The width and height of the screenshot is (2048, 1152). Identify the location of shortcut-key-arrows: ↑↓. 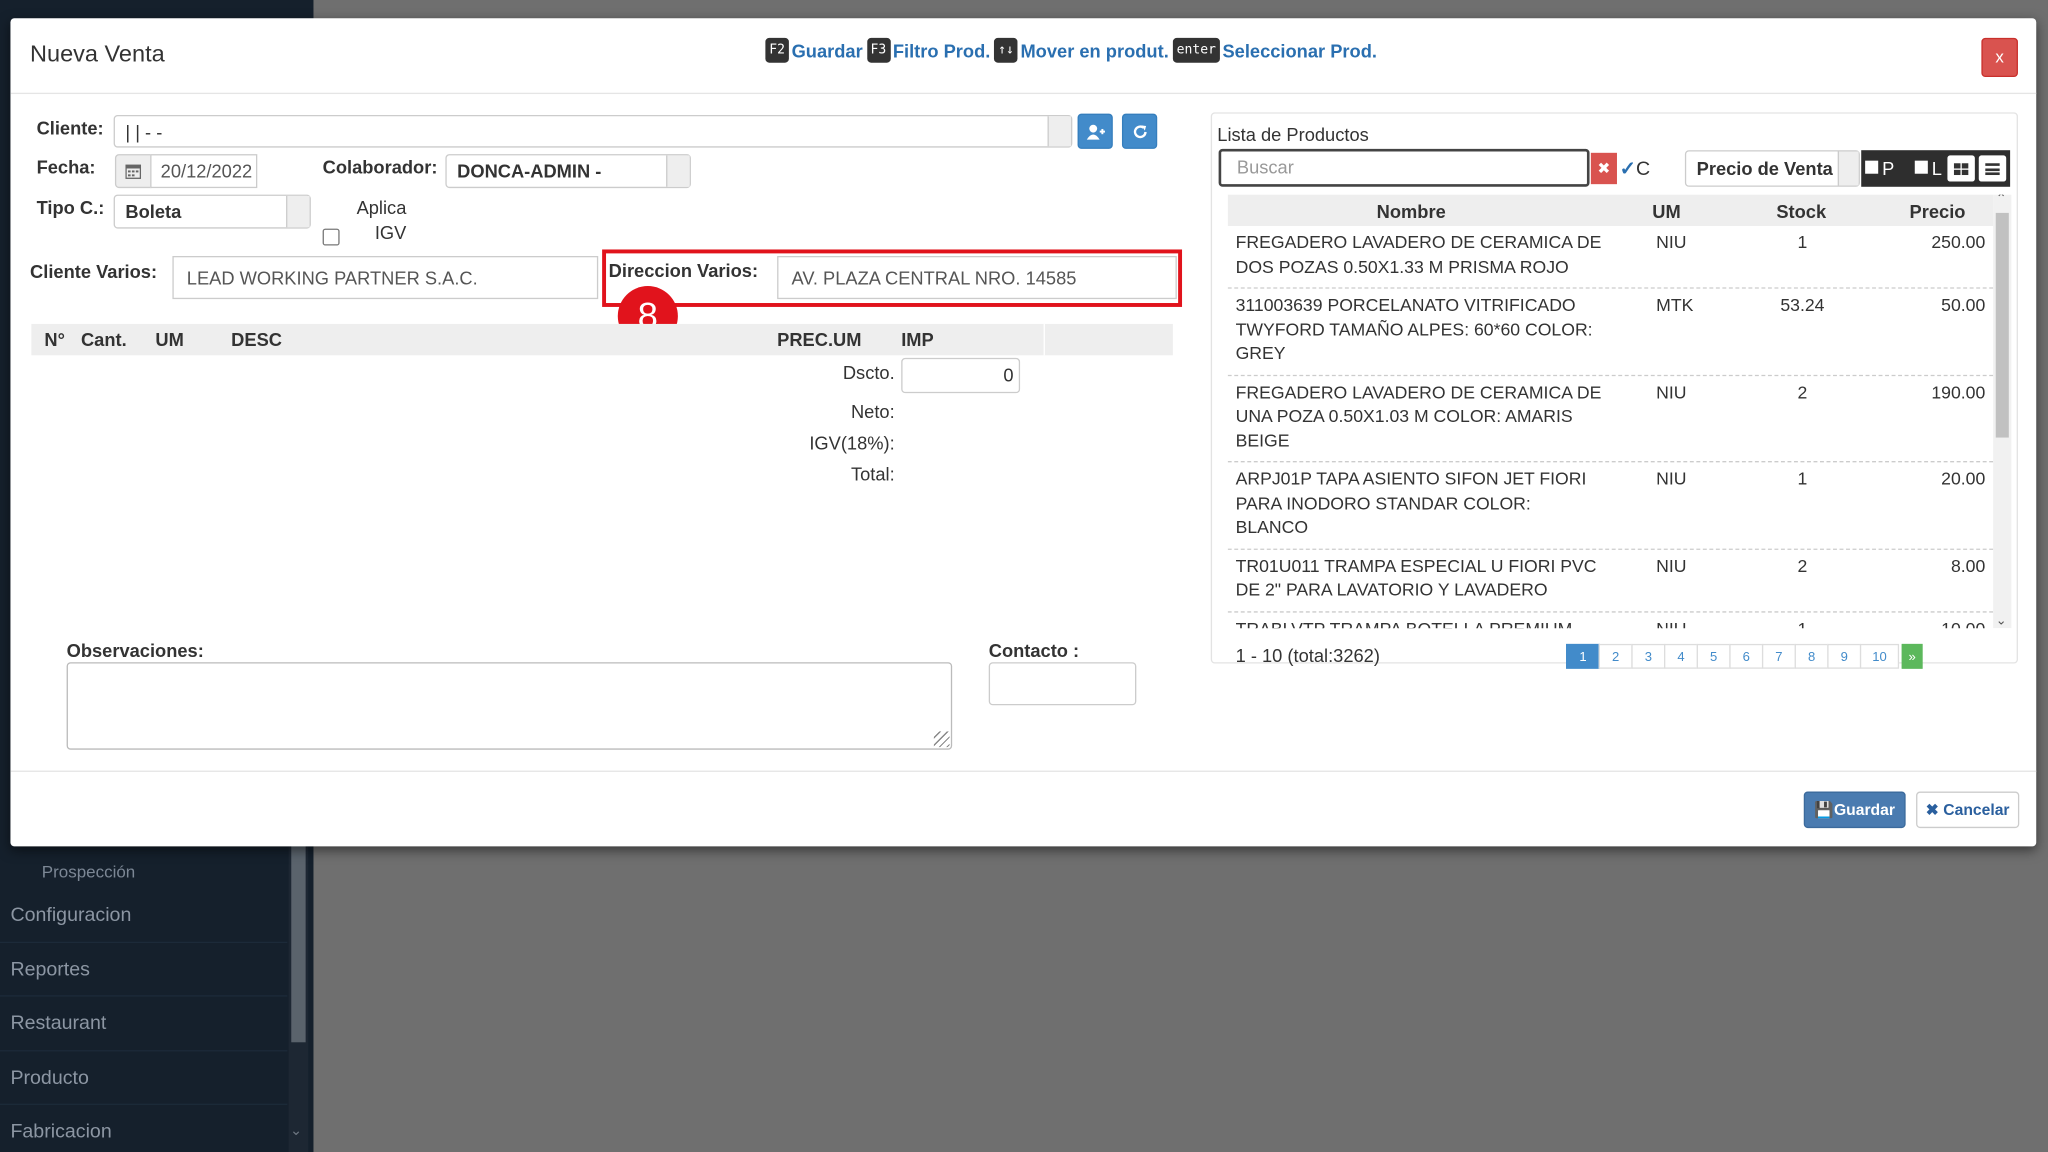
(1006, 50).